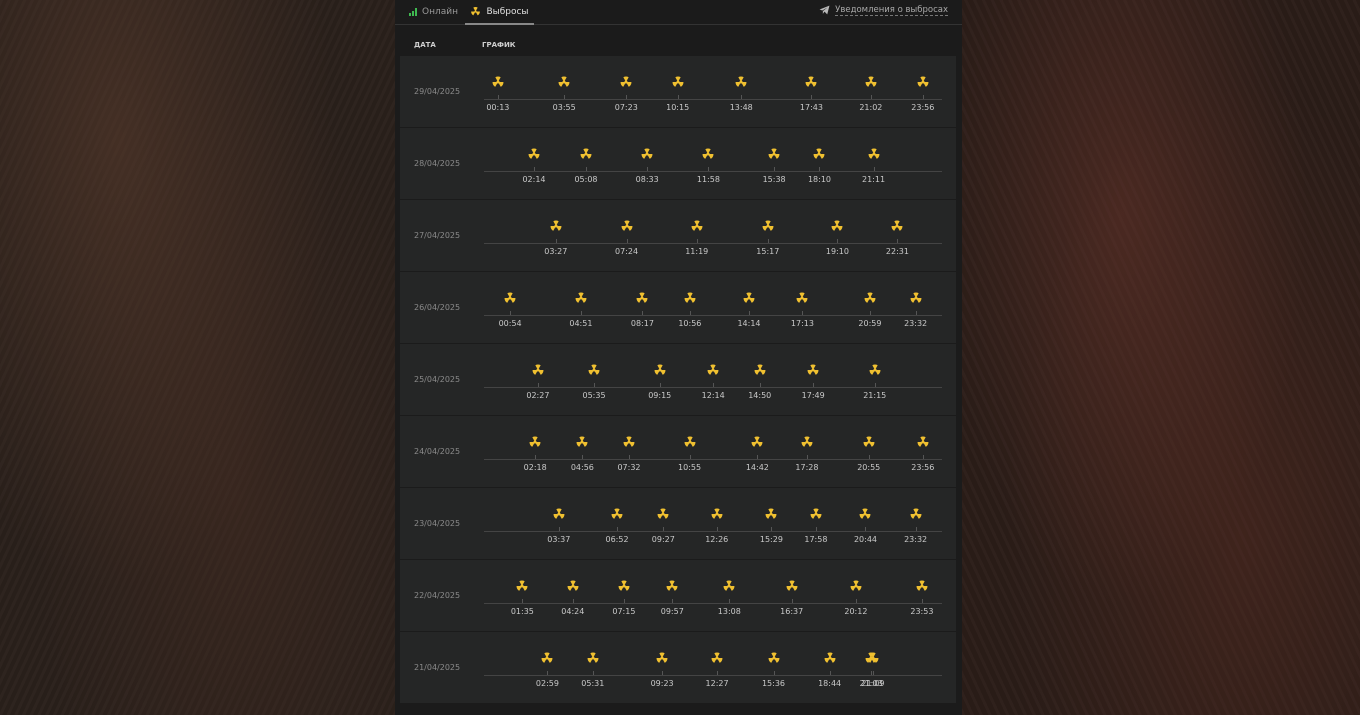 The height and width of the screenshot is (715, 1360). I want to click on emission-time: 17:13, so click(802, 323).